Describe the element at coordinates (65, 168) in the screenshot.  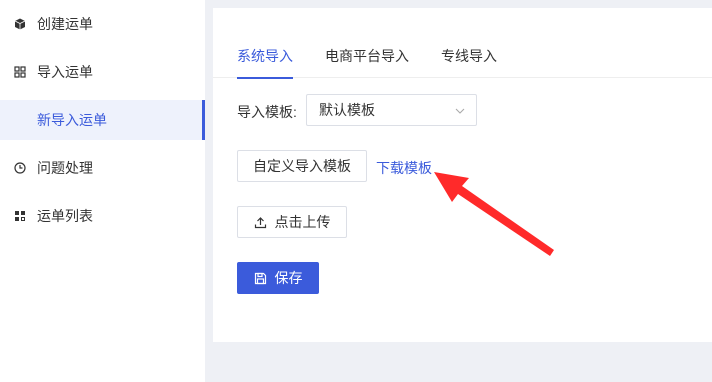
I see `sidebar-item-label: 问题处理` at that location.